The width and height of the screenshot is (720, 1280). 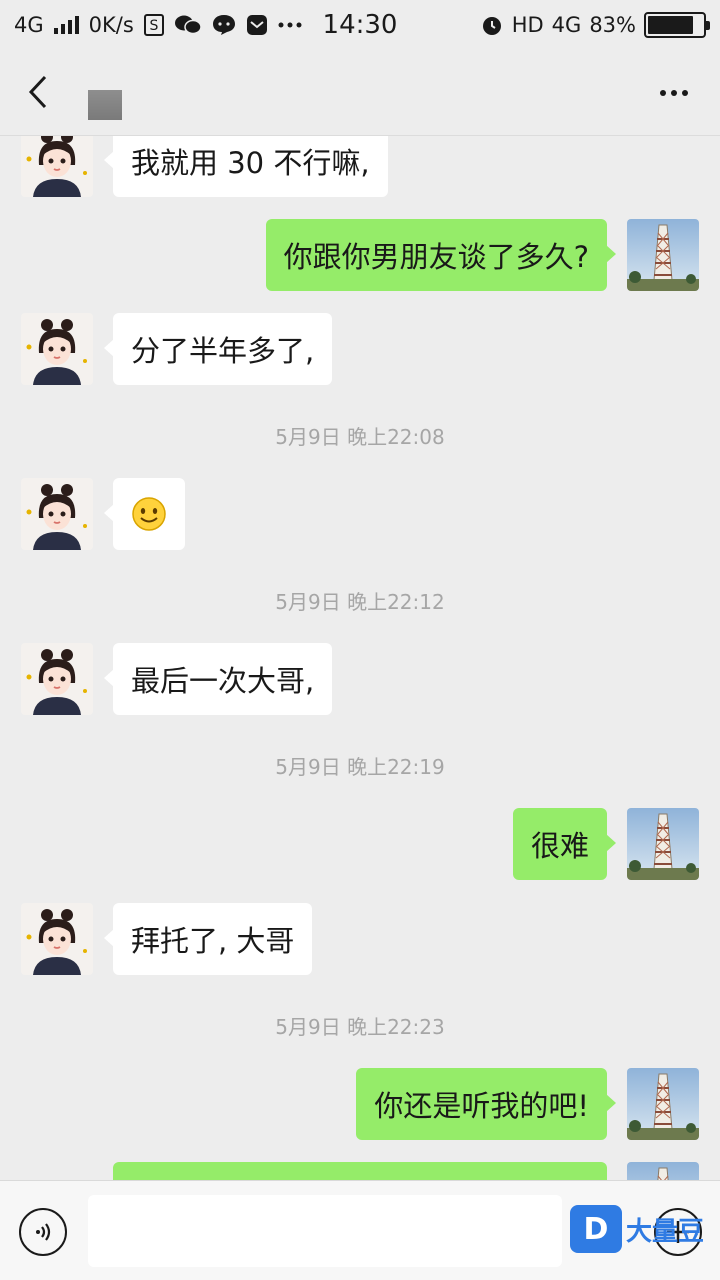 I want to click on message-row: 拜托了, 大哥, so click(x=360, y=939).